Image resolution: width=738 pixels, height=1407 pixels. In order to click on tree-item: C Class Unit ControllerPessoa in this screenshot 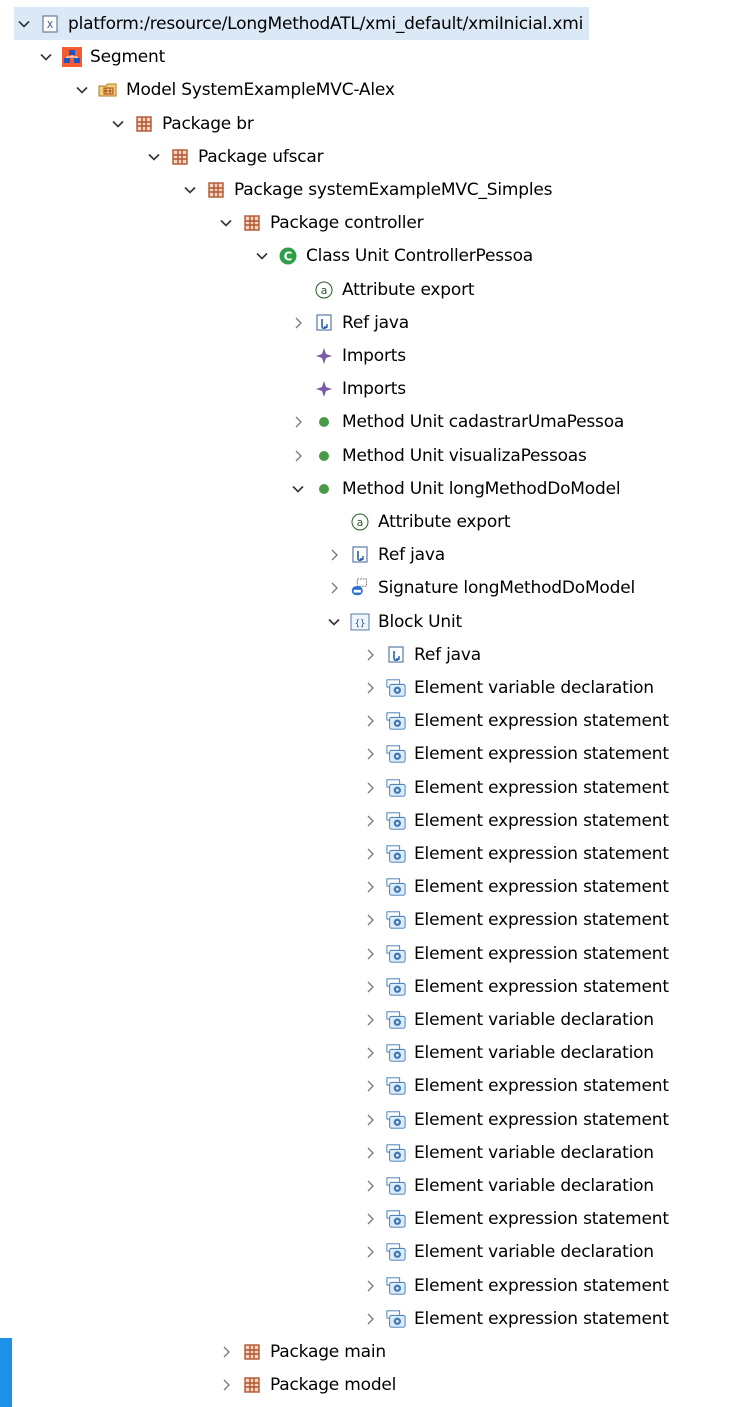, I will do `click(392, 255)`.